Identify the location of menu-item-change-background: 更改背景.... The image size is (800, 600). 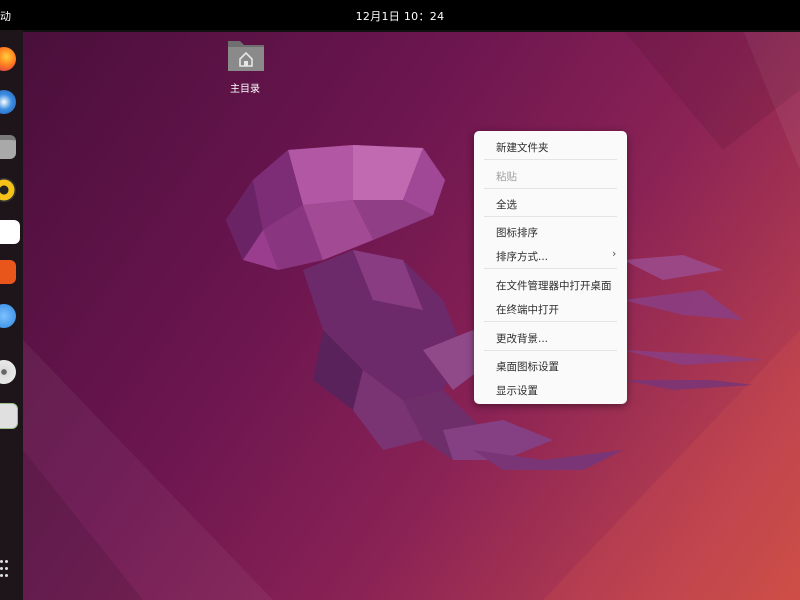
(522, 338).